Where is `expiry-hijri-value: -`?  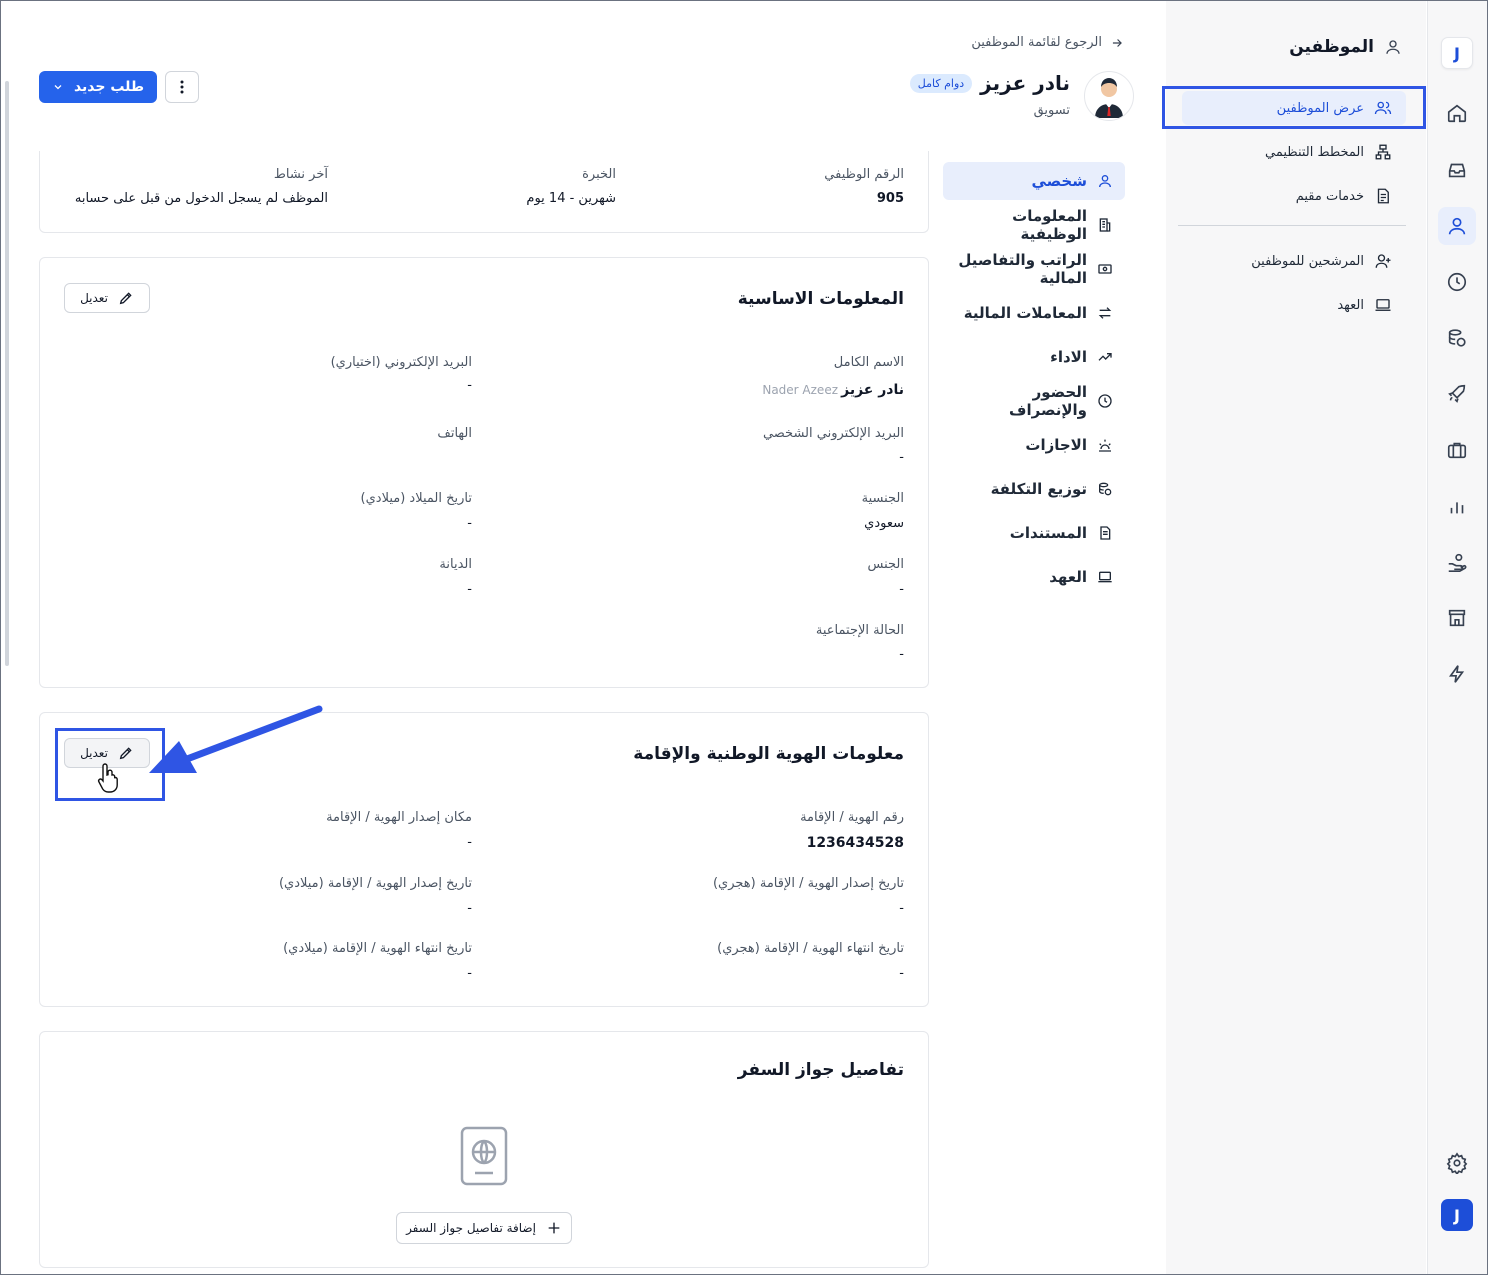 expiry-hijri-value: - is located at coordinates (901, 973).